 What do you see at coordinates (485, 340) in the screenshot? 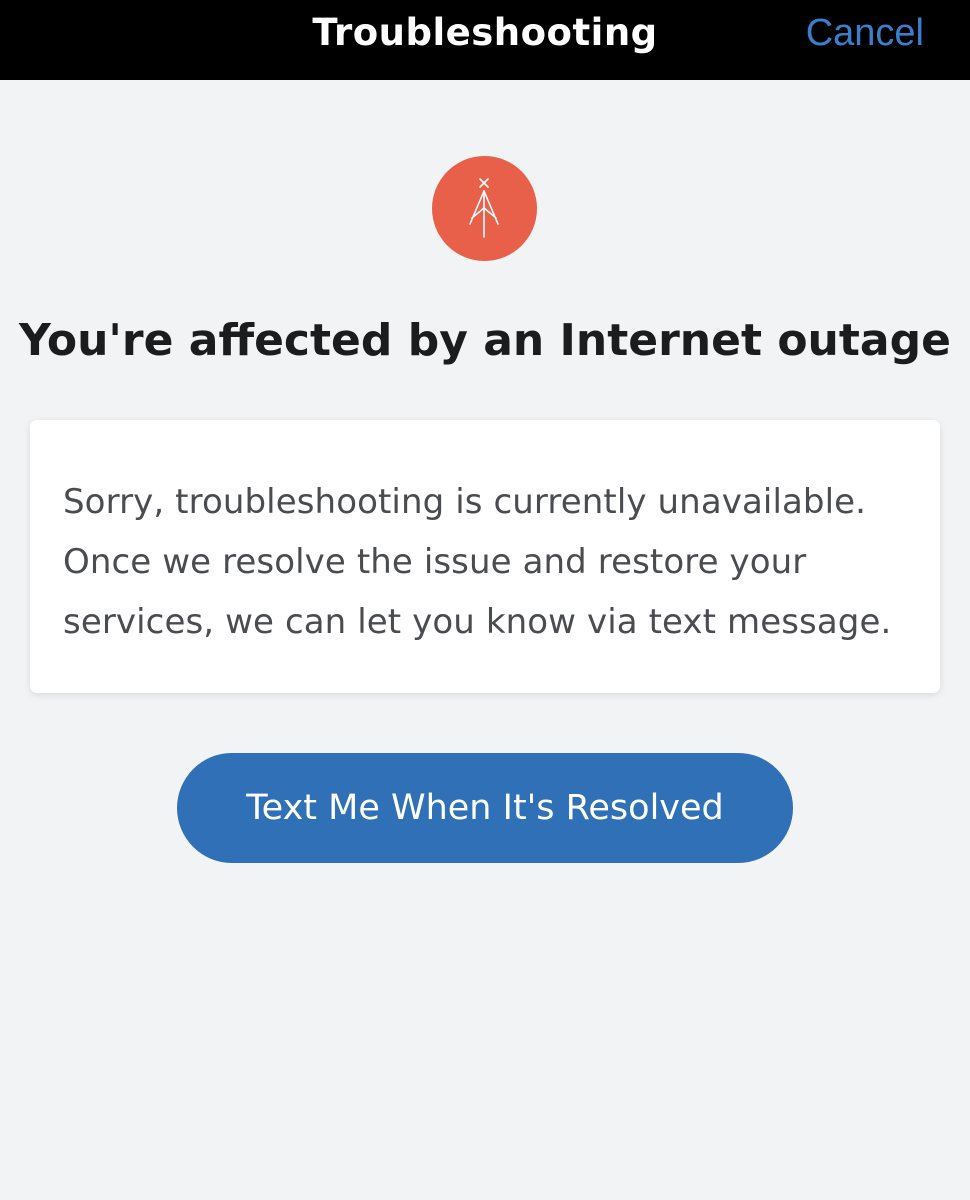
I see `outage-headline: You're affected by an Internet outage` at bounding box center [485, 340].